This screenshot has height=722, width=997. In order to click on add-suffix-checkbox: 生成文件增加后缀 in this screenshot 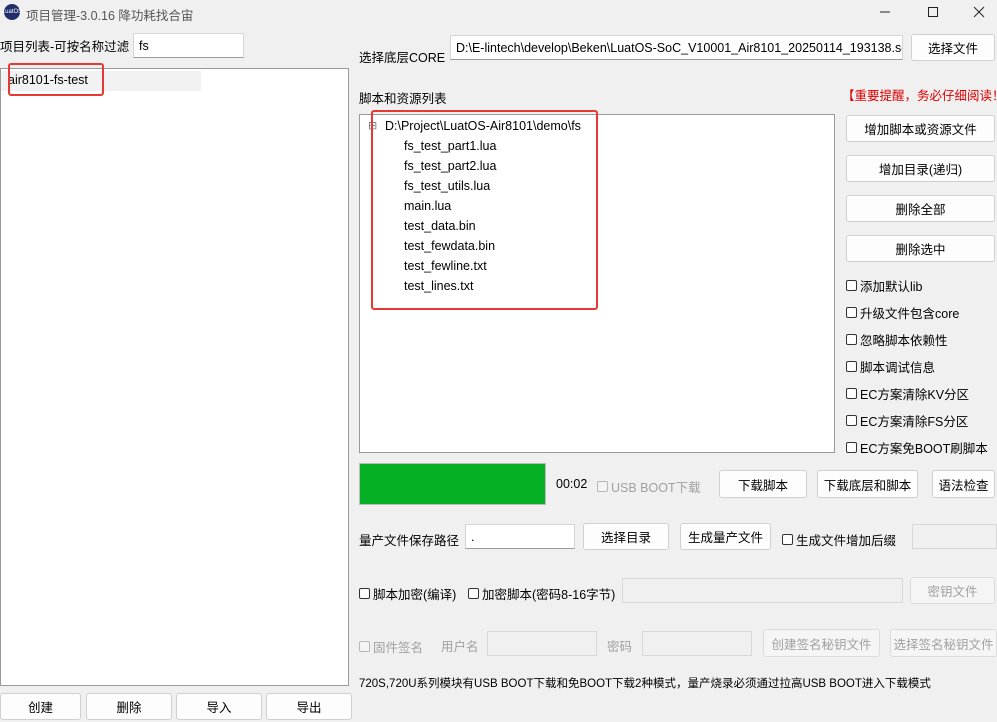, I will do `click(839, 539)`.